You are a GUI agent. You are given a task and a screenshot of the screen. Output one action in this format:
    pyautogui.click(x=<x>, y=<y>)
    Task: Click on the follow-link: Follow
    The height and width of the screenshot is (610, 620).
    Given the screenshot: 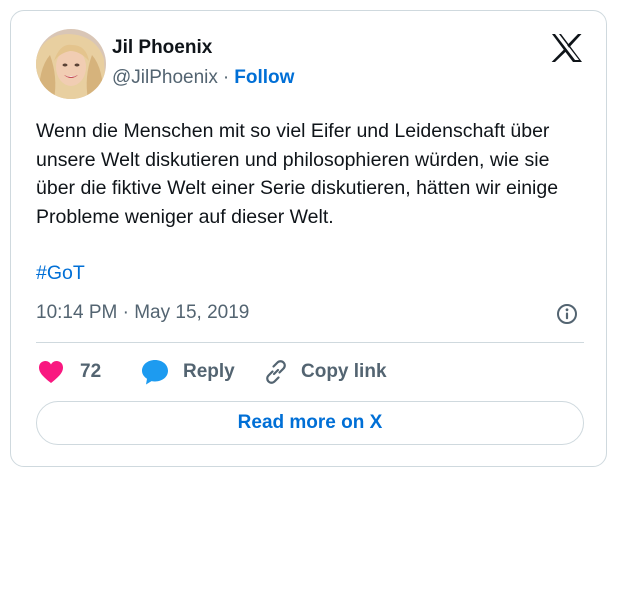 What is the action you would take?
    pyautogui.click(x=264, y=77)
    